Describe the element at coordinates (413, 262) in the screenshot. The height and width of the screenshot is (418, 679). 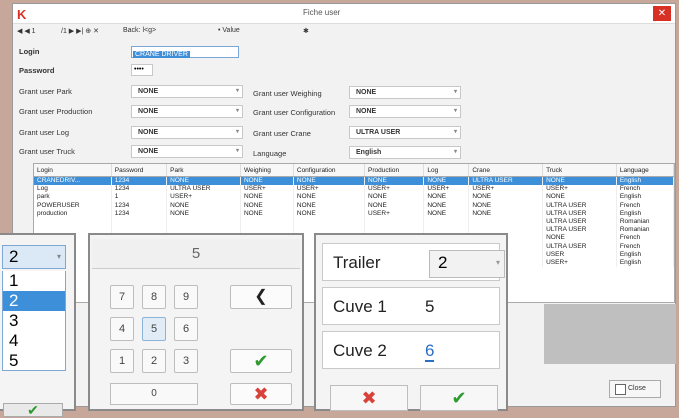
I see `trailer-row: Trailer 2 ▾` at that location.